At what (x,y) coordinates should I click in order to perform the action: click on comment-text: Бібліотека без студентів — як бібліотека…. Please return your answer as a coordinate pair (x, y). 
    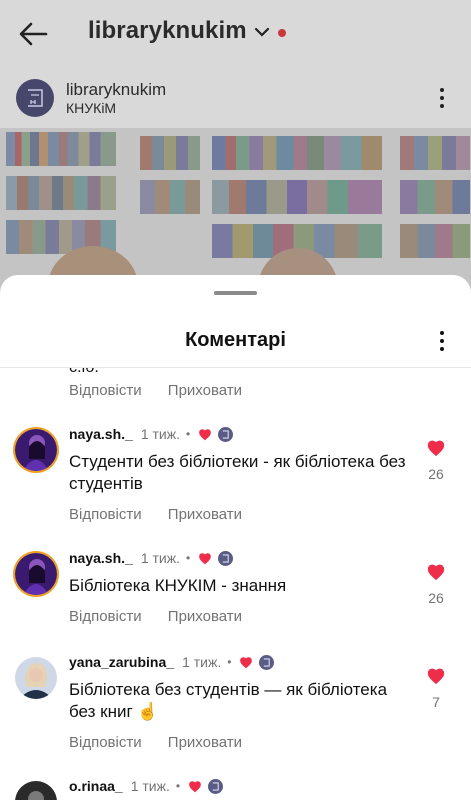
    Looking at the image, I should click on (228, 700).